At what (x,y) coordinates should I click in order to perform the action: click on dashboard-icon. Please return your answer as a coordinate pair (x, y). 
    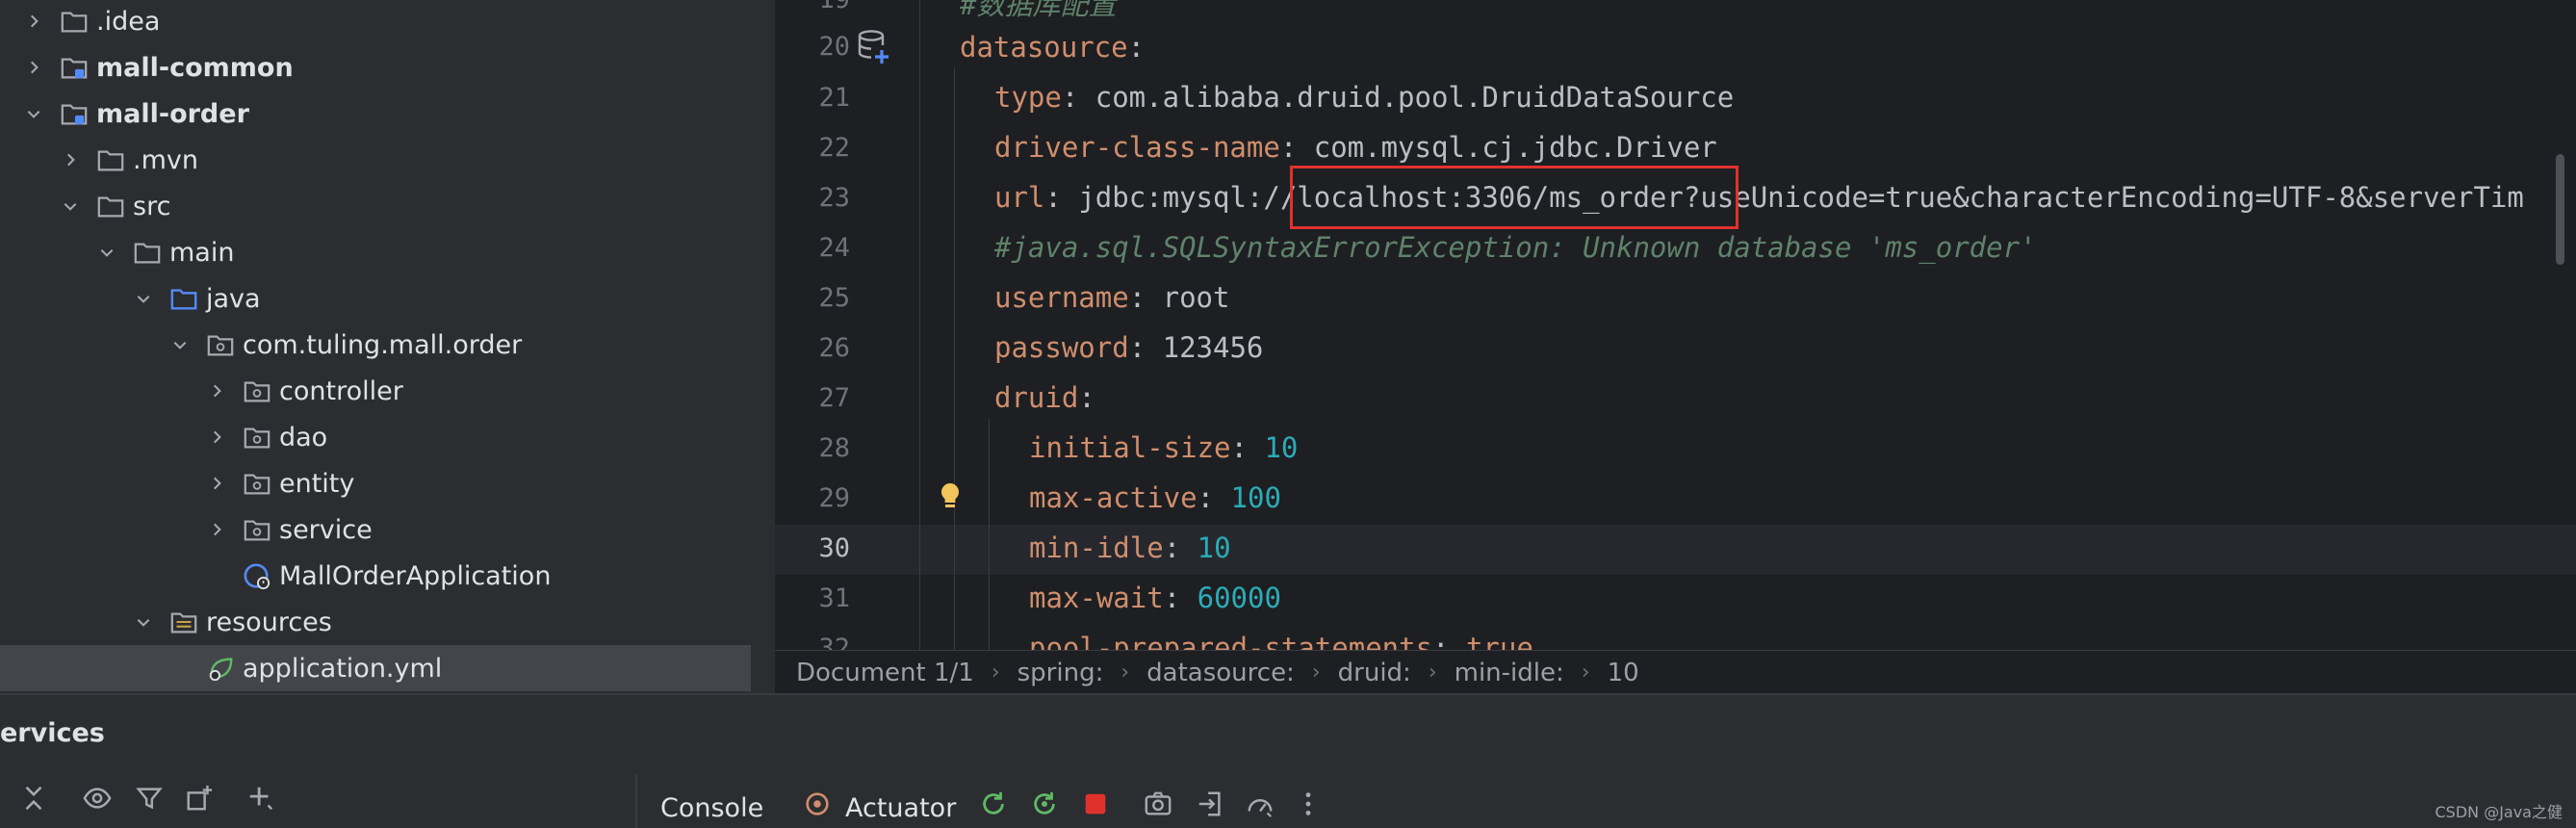
    Looking at the image, I should click on (1260, 804).